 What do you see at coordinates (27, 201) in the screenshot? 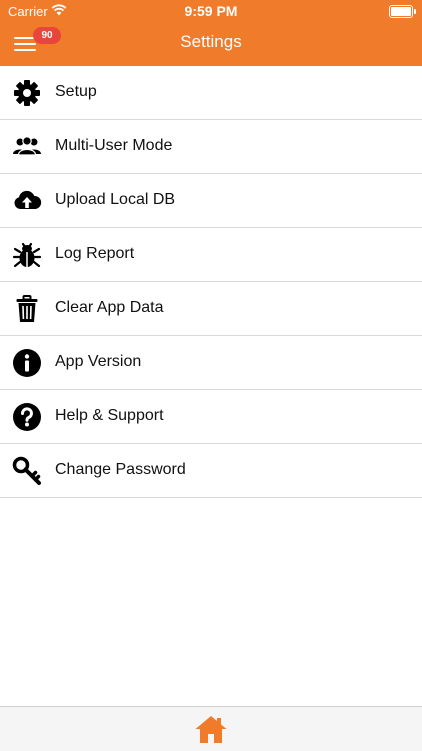
I see `cloud-upload-icon` at bounding box center [27, 201].